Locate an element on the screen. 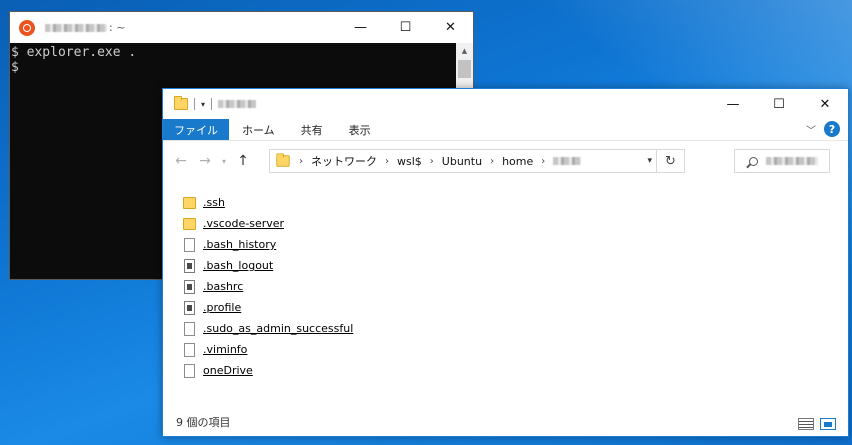 Image resolution: width=852 pixels, height=445 pixels. search-box is located at coordinates (782, 161).